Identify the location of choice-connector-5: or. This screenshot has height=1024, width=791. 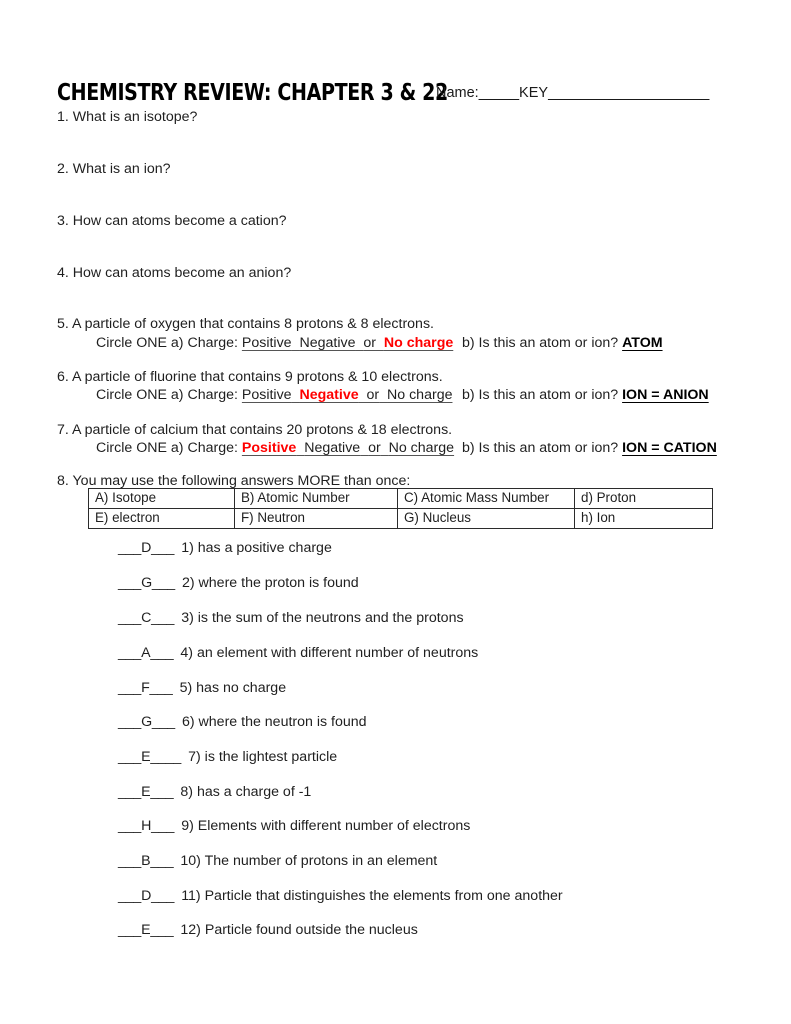
(369, 343).